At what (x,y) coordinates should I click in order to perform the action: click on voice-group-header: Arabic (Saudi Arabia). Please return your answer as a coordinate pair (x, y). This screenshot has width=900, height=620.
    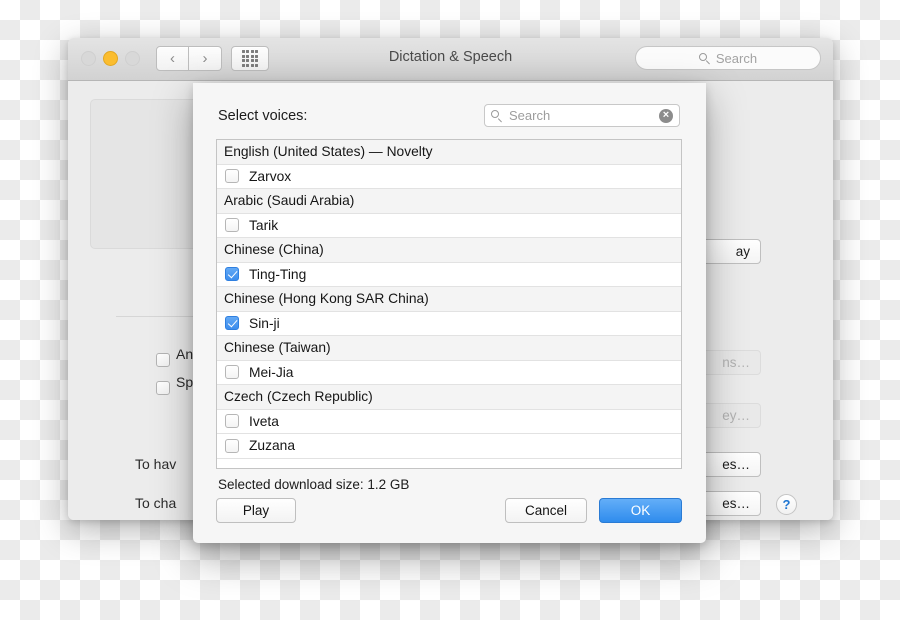
    Looking at the image, I should click on (449, 201).